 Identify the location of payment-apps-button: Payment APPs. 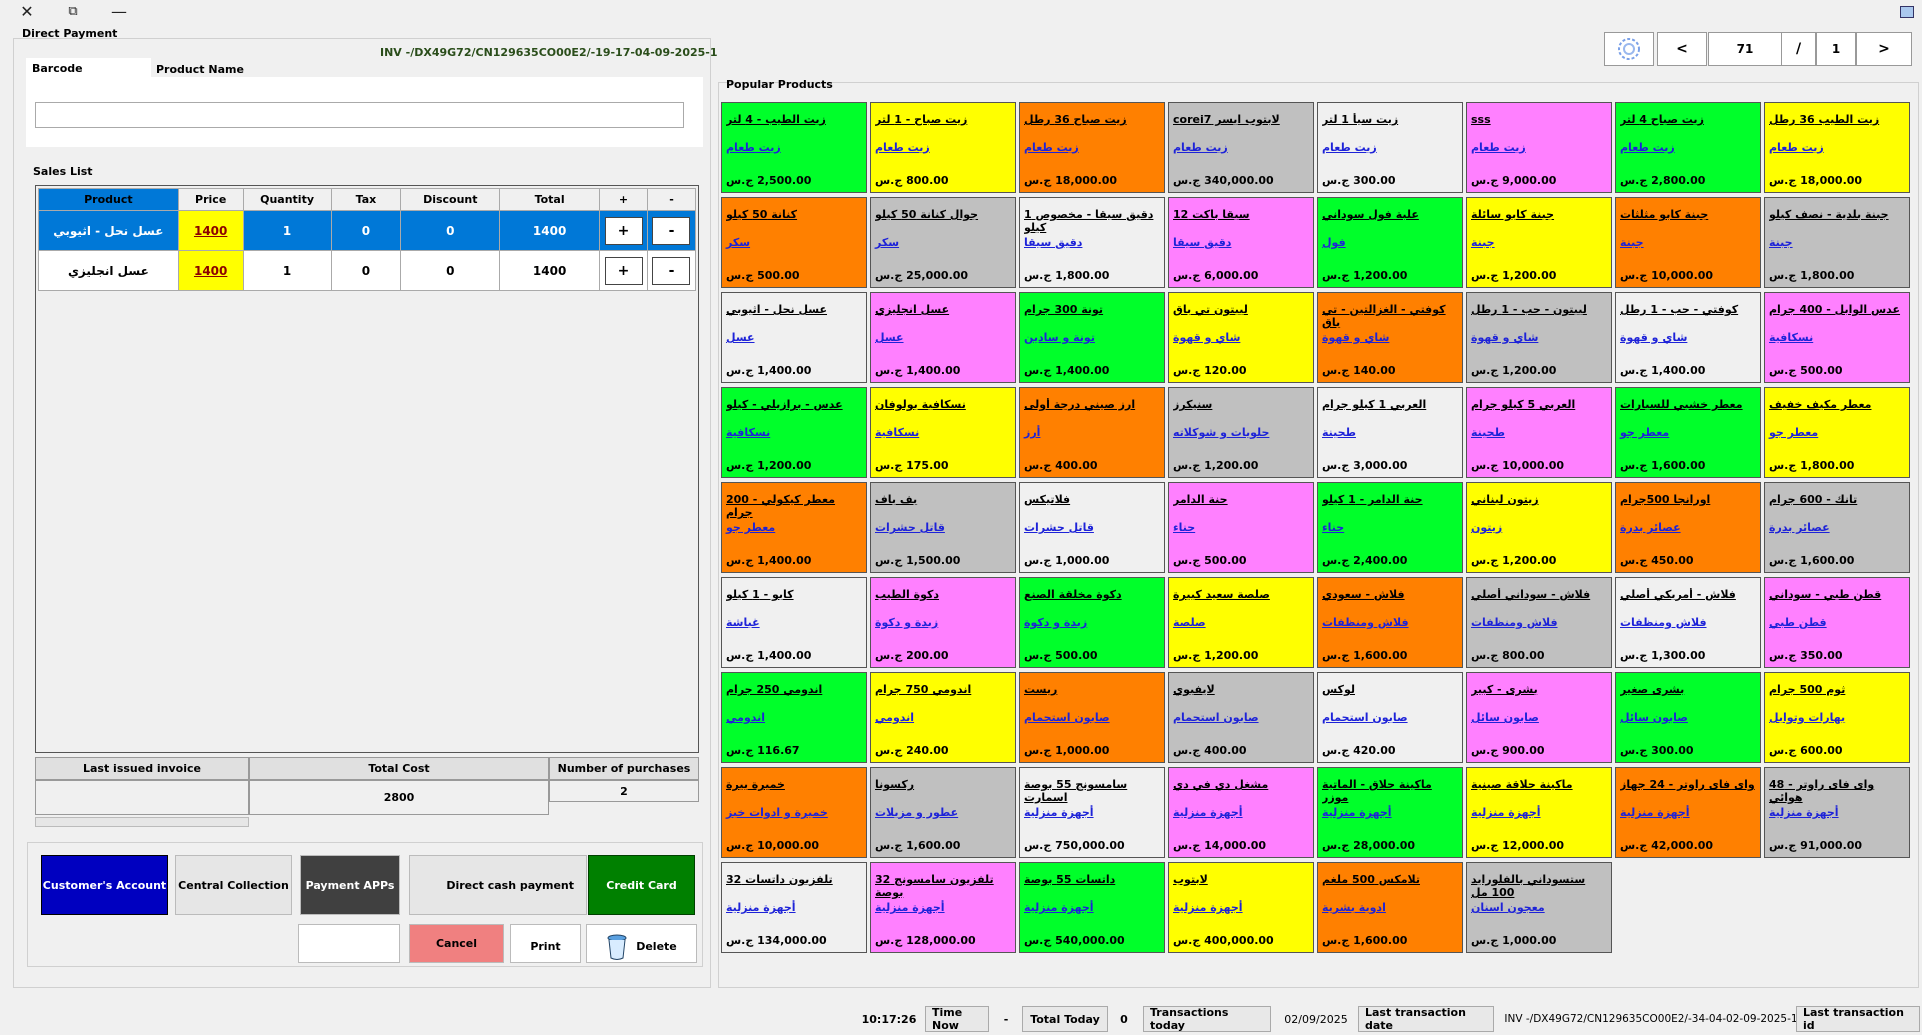
(350, 885).